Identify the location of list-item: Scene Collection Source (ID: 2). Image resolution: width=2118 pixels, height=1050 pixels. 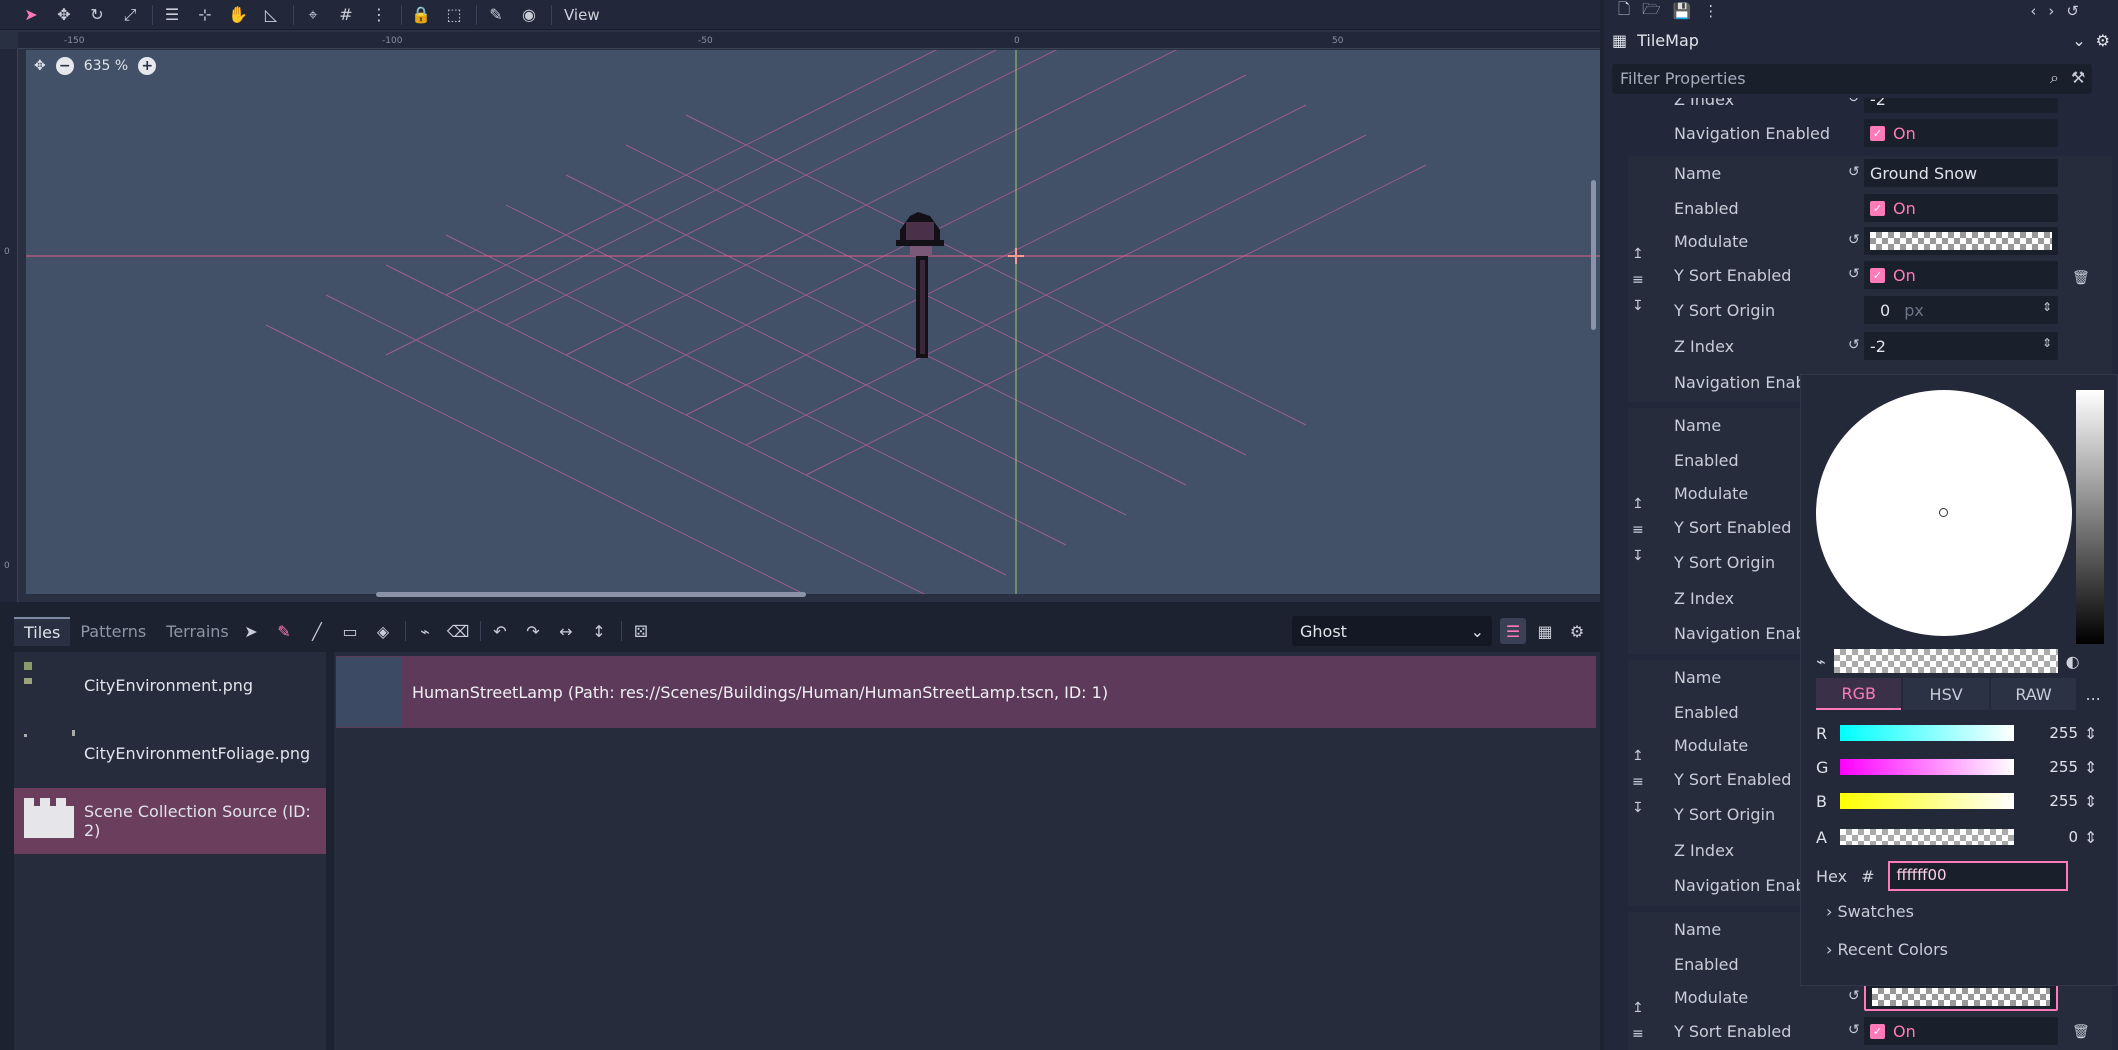
(170, 821).